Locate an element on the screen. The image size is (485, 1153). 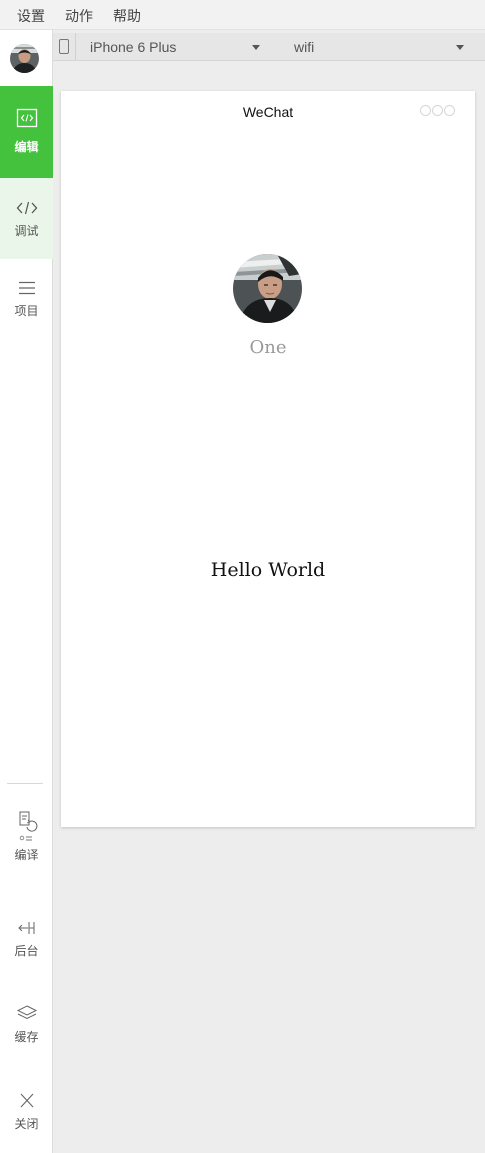
sidebar-divider is located at coordinates (25, 783).